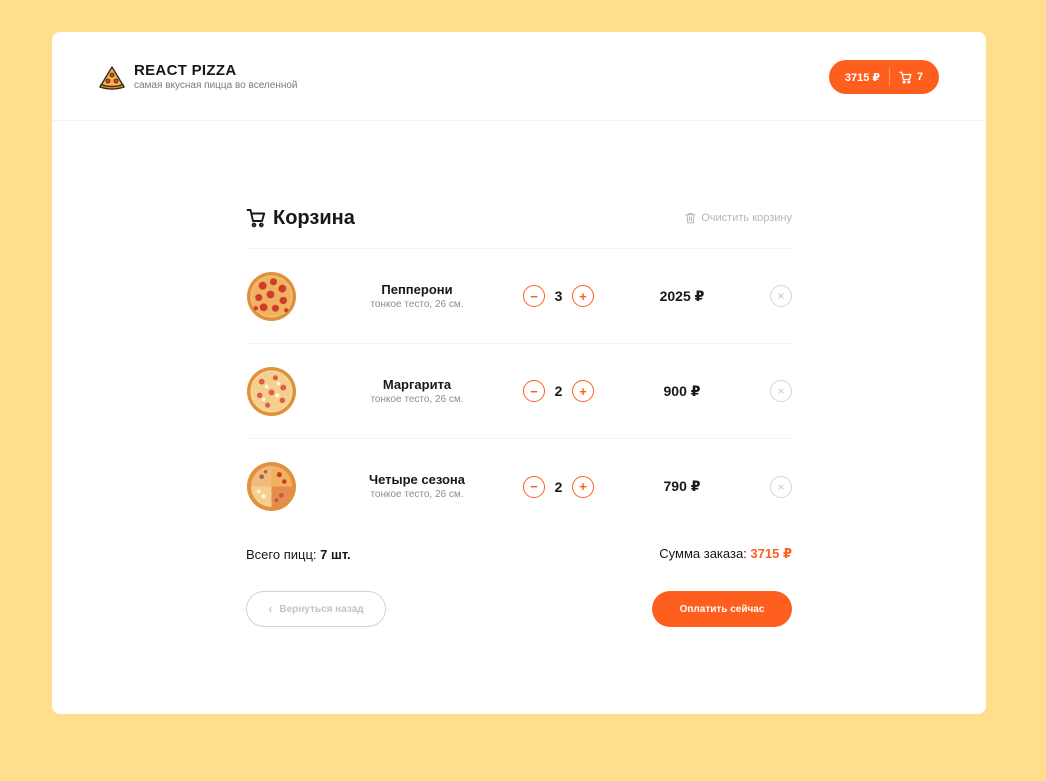 This screenshot has height=781, width=1046. Describe the element at coordinates (112, 77) in the screenshot. I see `pizza-logo-icon` at that location.